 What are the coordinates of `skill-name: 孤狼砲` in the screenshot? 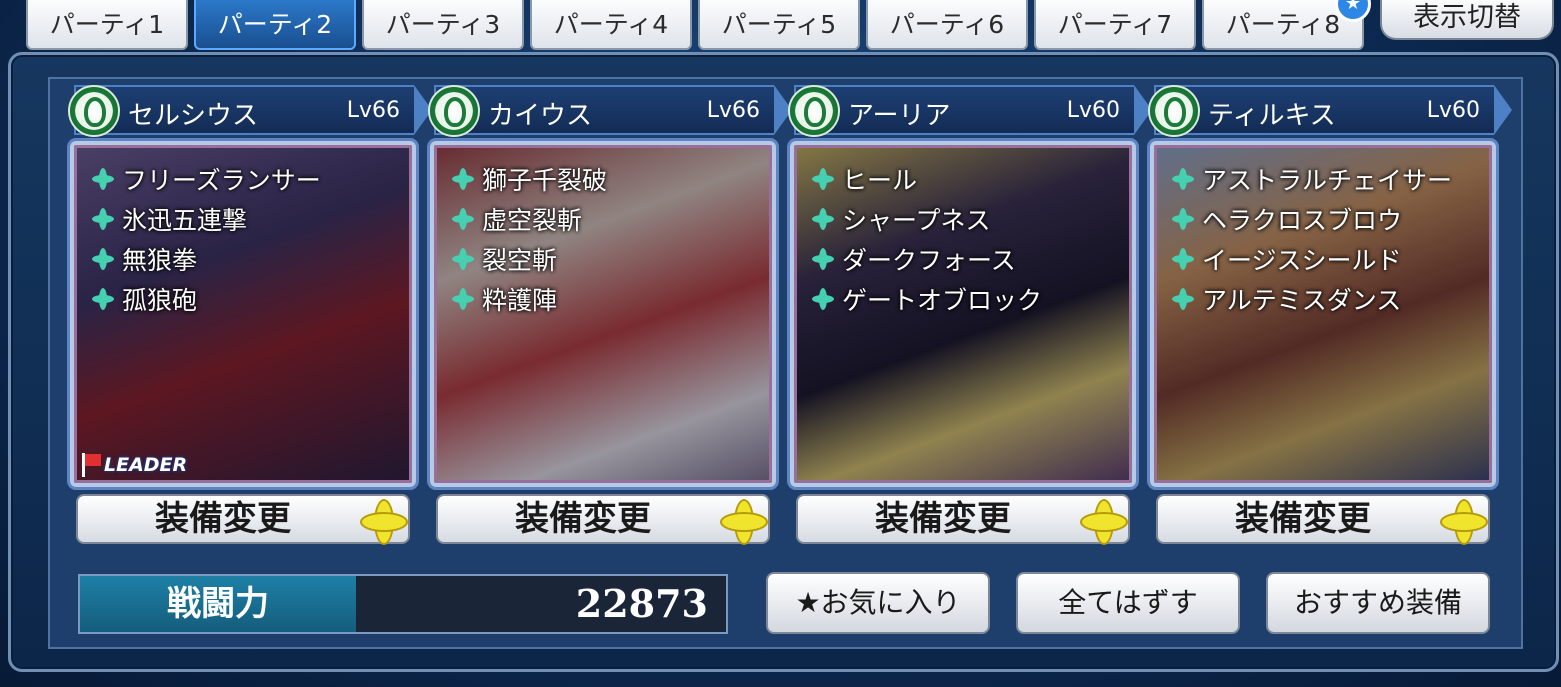 It's located at (160, 300).